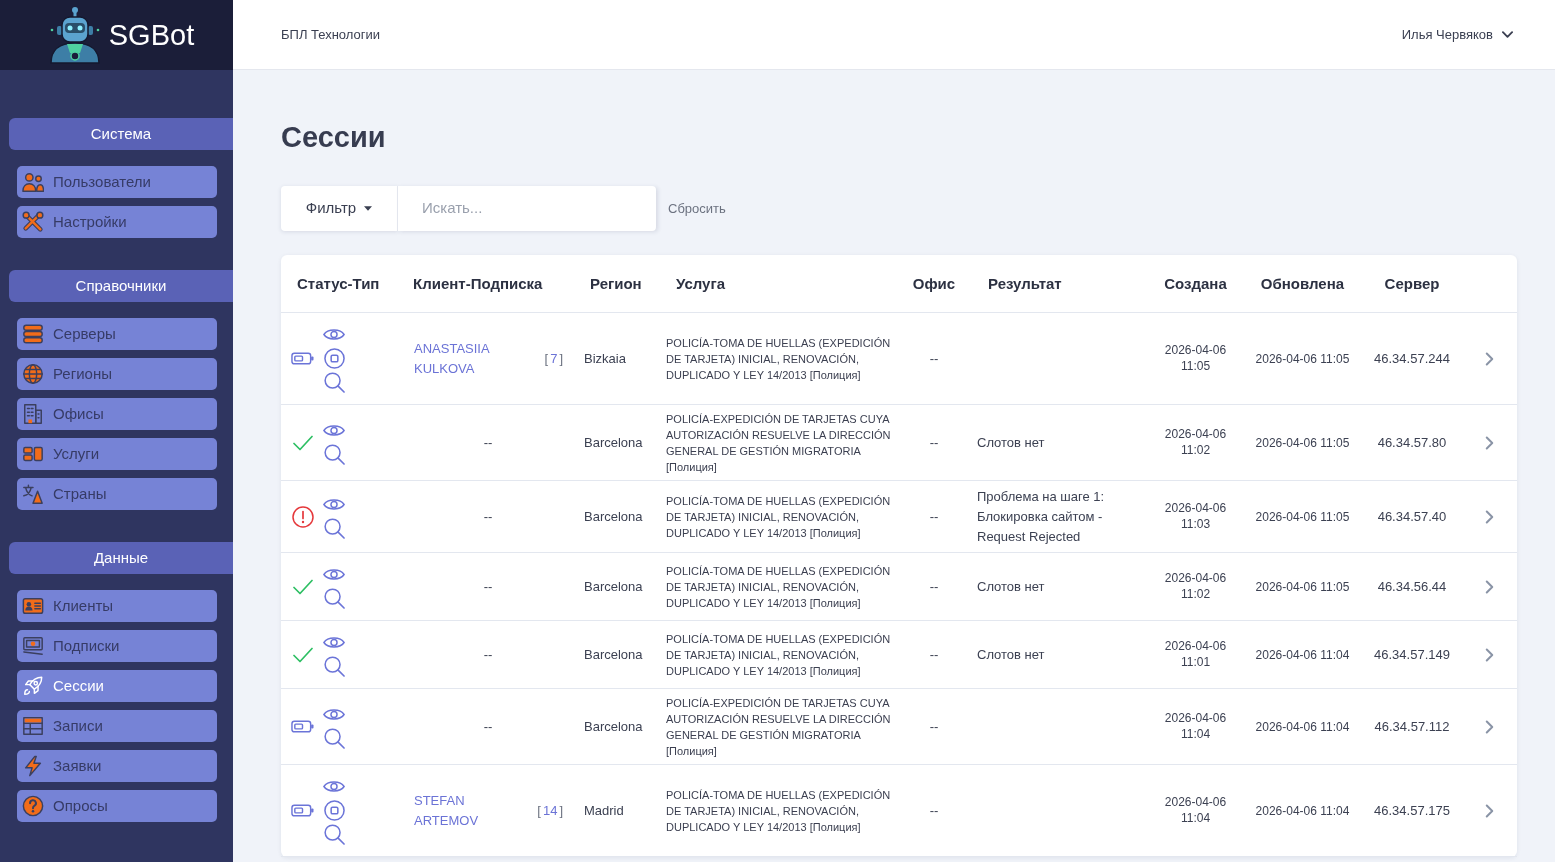 This screenshot has width=1555, height=862. Describe the element at coordinates (464, 810) in the screenshot. I see `client-name-link: STEFAN ARTEMOV` at that location.